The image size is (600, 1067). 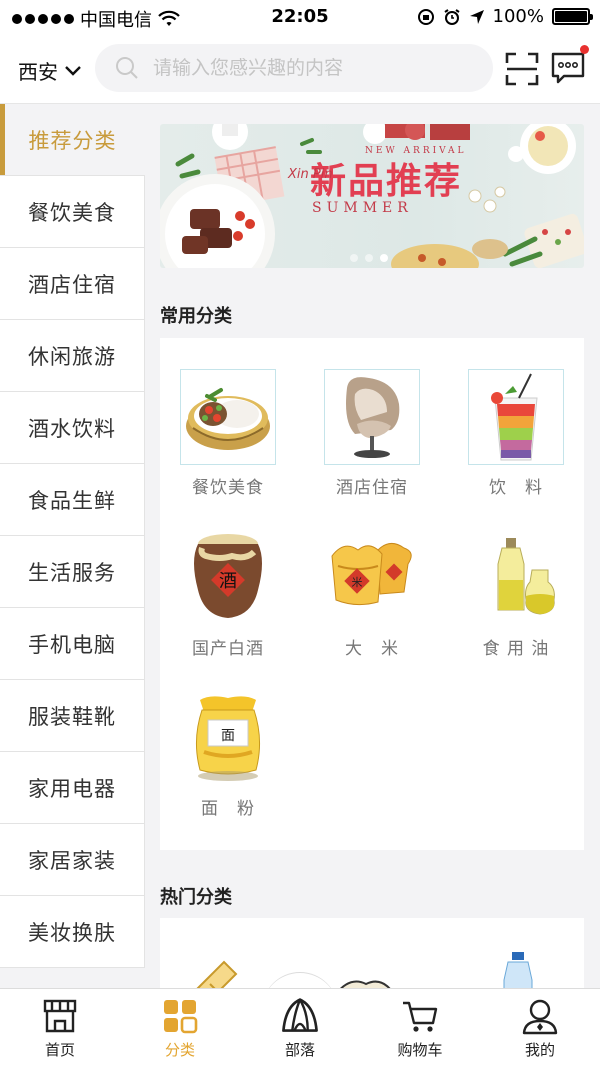 I want to click on search-icon, so click(x=127, y=68).